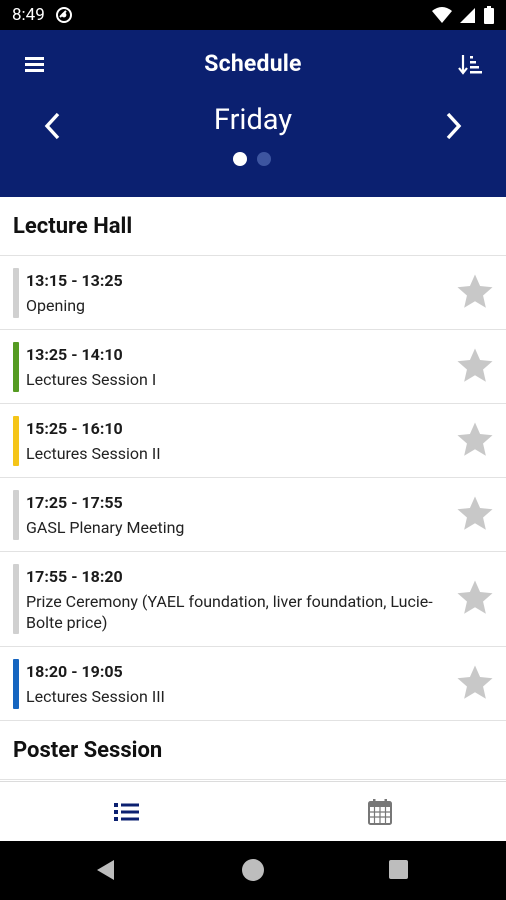 The width and height of the screenshot is (506, 900). What do you see at coordinates (74, 576) in the screenshot?
I see `session-time: 17:55 - 18:20` at bounding box center [74, 576].